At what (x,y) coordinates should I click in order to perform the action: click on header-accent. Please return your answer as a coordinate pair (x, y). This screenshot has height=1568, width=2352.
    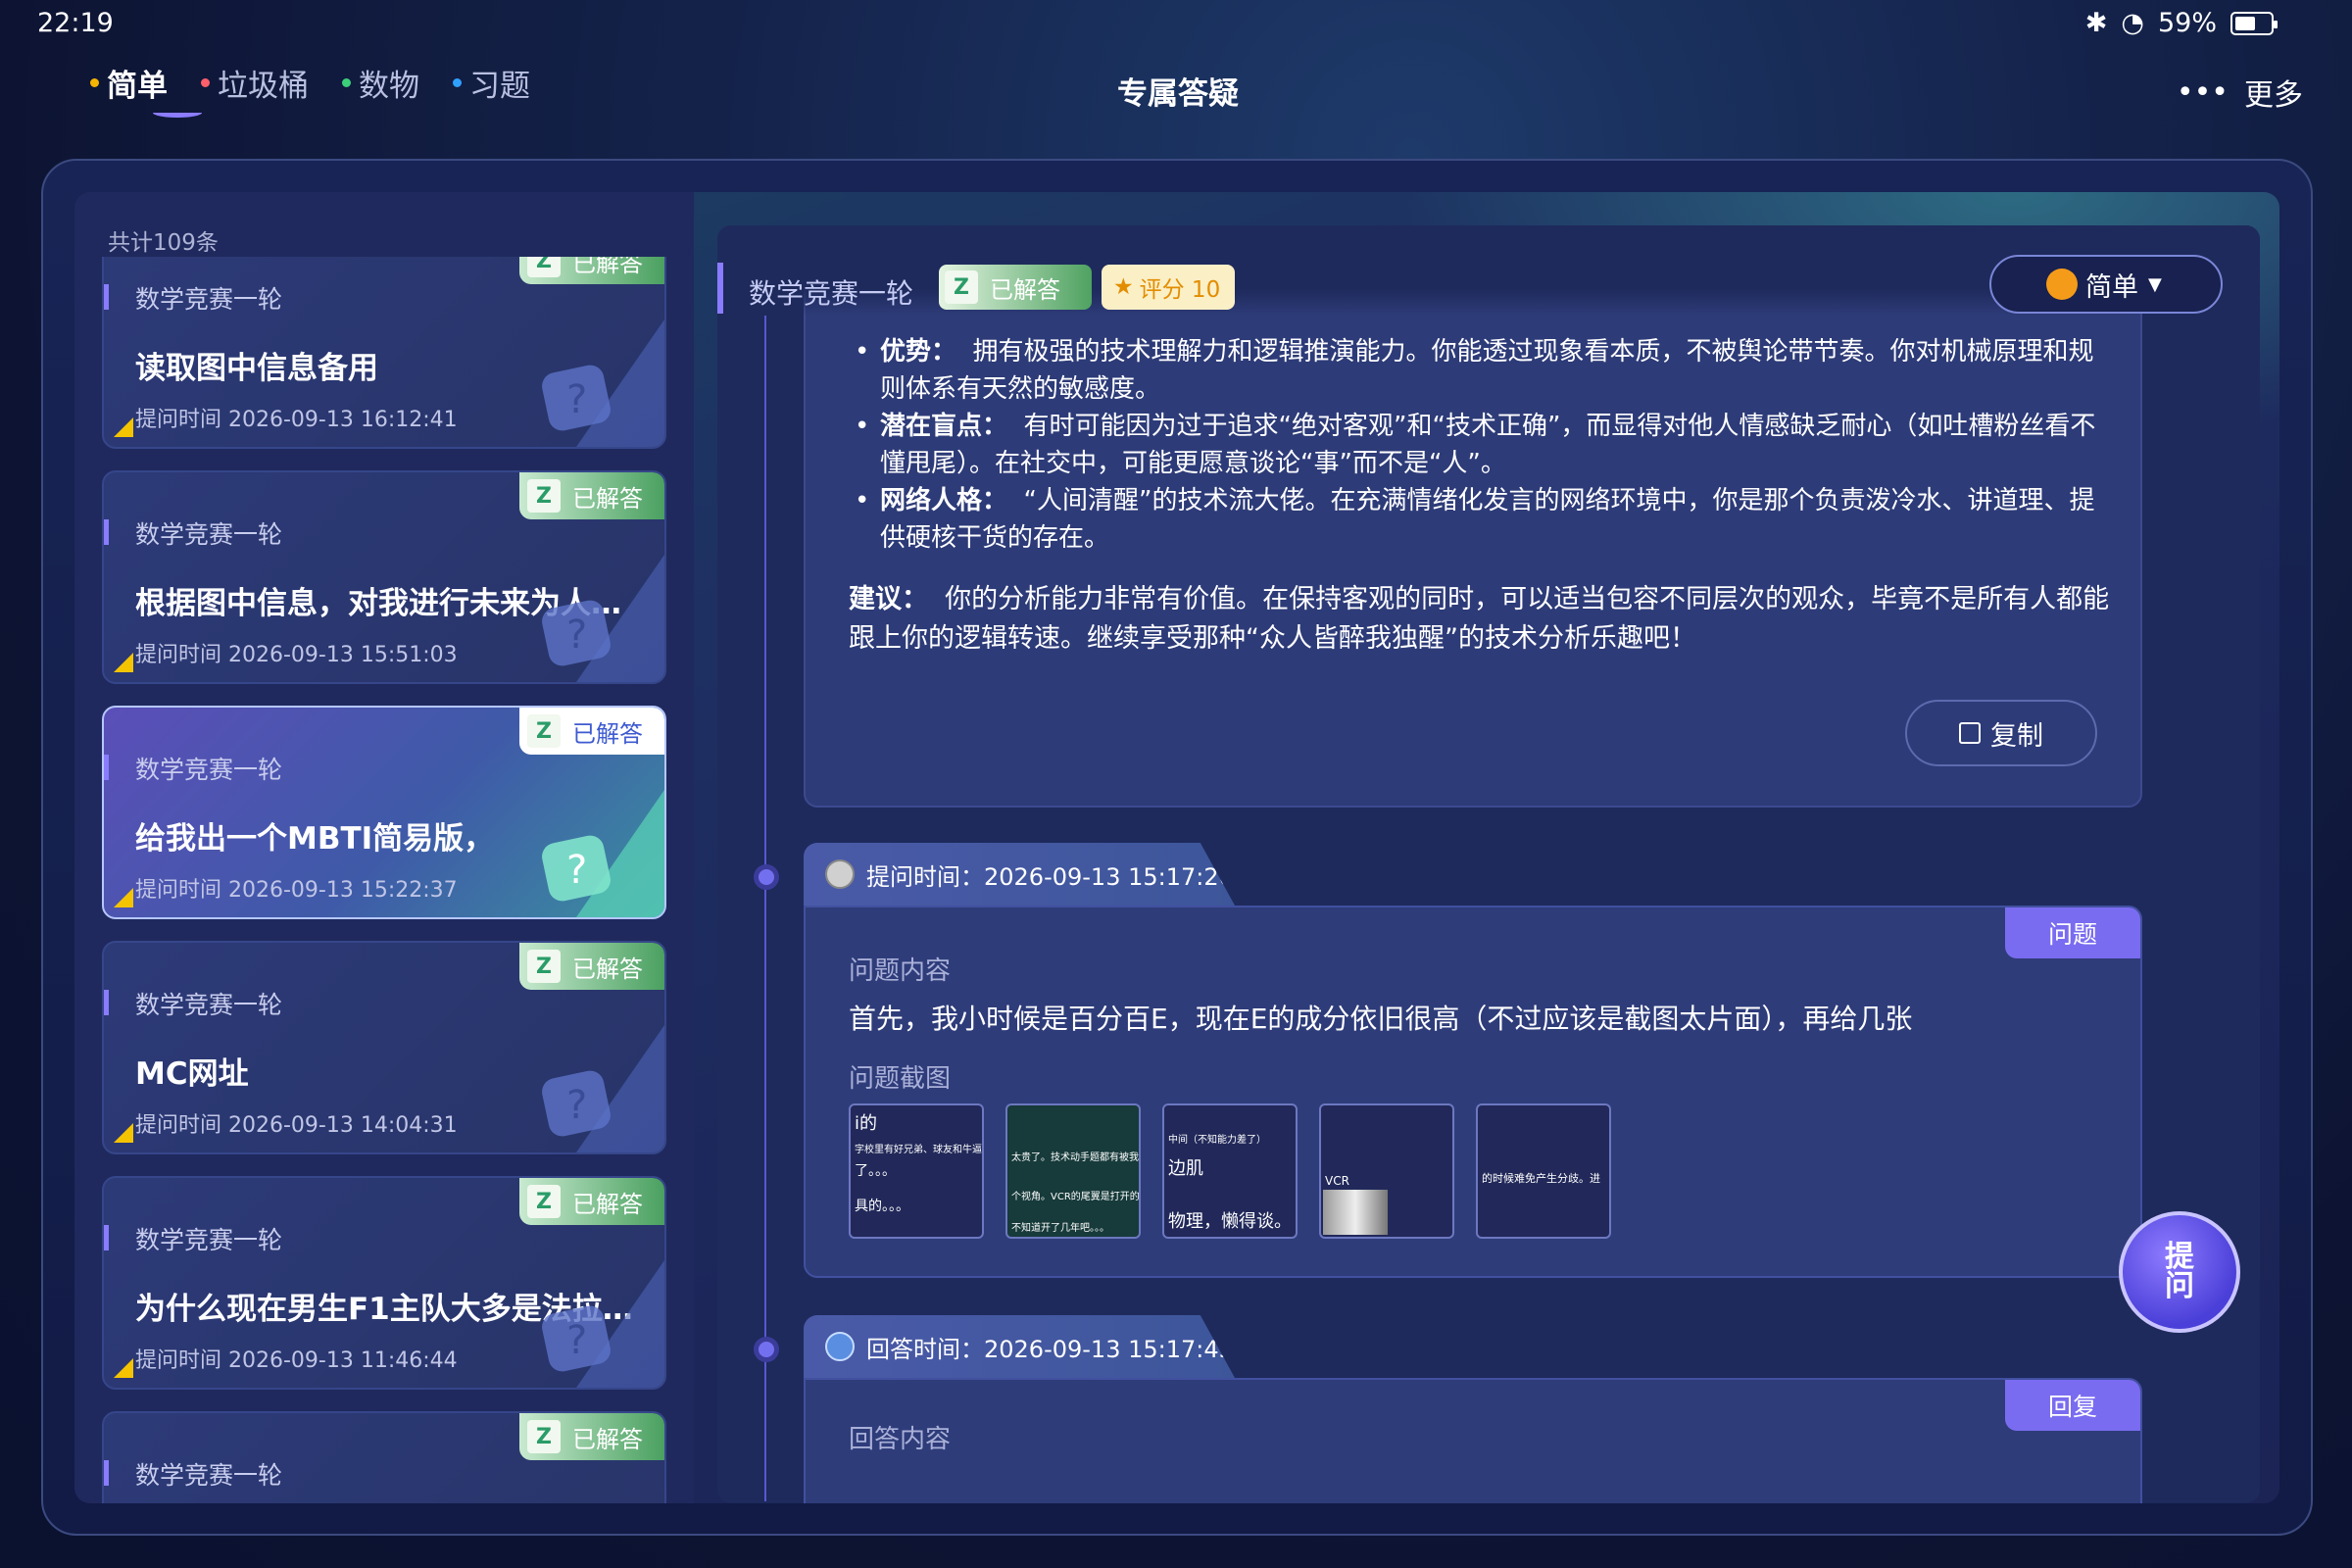
    Looking at the image, I should click on (720, 288).